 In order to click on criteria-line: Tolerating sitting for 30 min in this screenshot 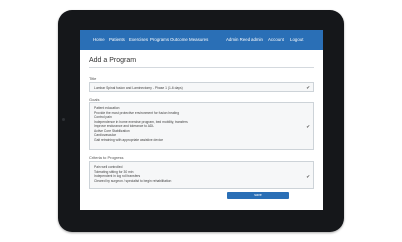, I will do `click(114, 171)`.